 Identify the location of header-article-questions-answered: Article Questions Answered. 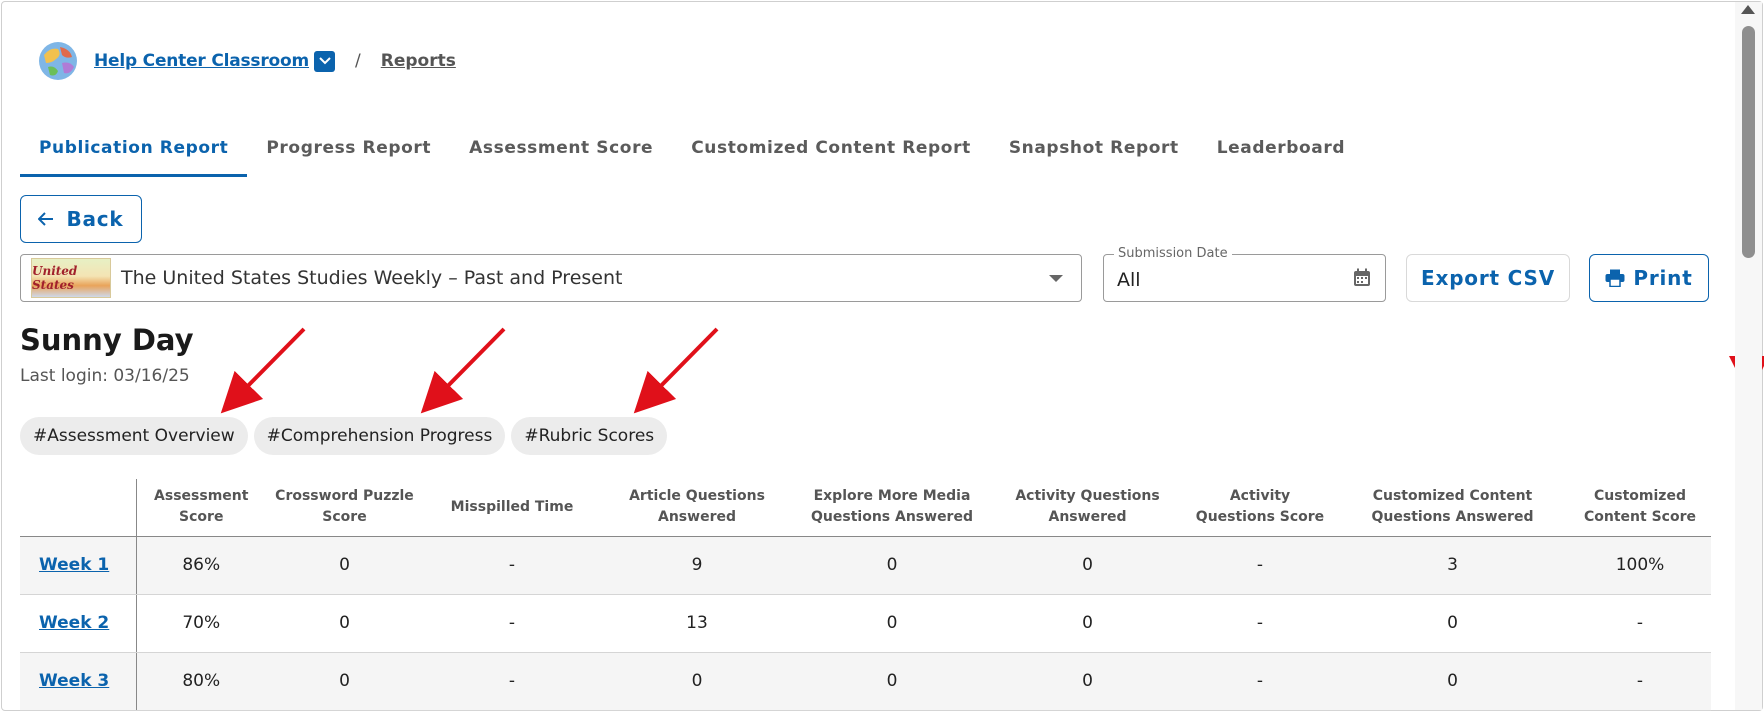
(697, 508).